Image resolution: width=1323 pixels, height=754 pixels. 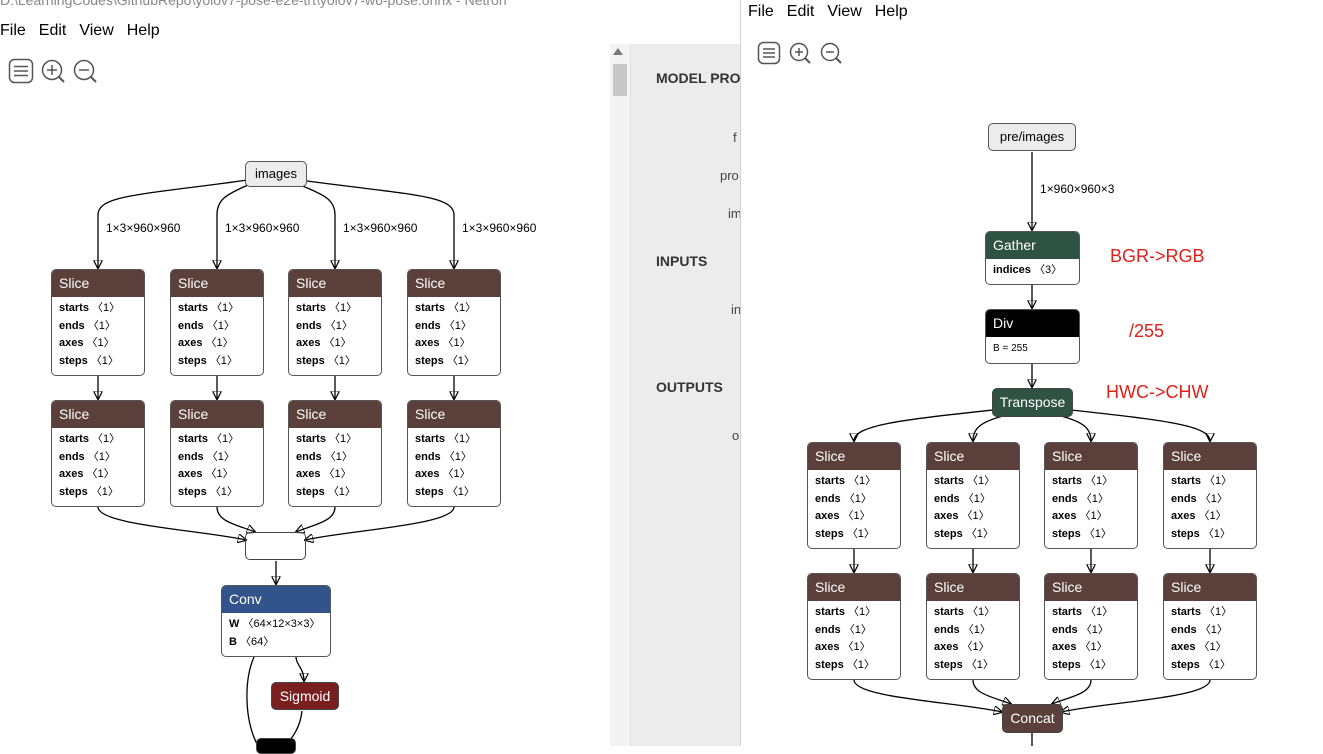 I want to click on property-label: f, so click(x=735, y=137).